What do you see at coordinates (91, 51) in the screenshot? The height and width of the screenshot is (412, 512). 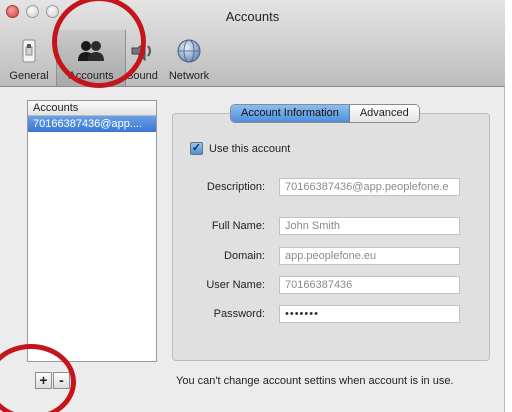 I see `people-icon` at bounding box center [91, 51].